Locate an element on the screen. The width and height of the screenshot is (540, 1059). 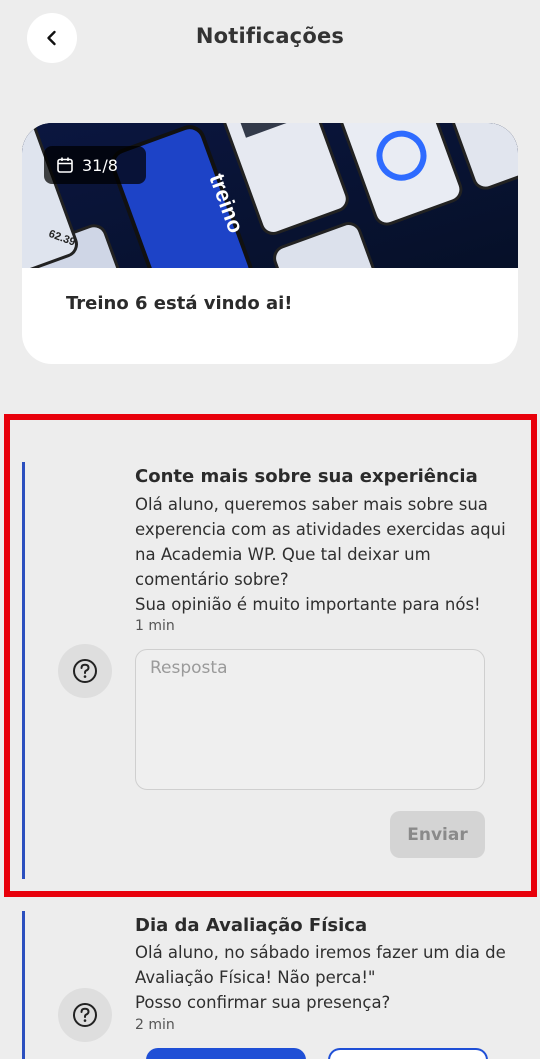
notification-time: 2 min is located at coordinates (155, 1025).